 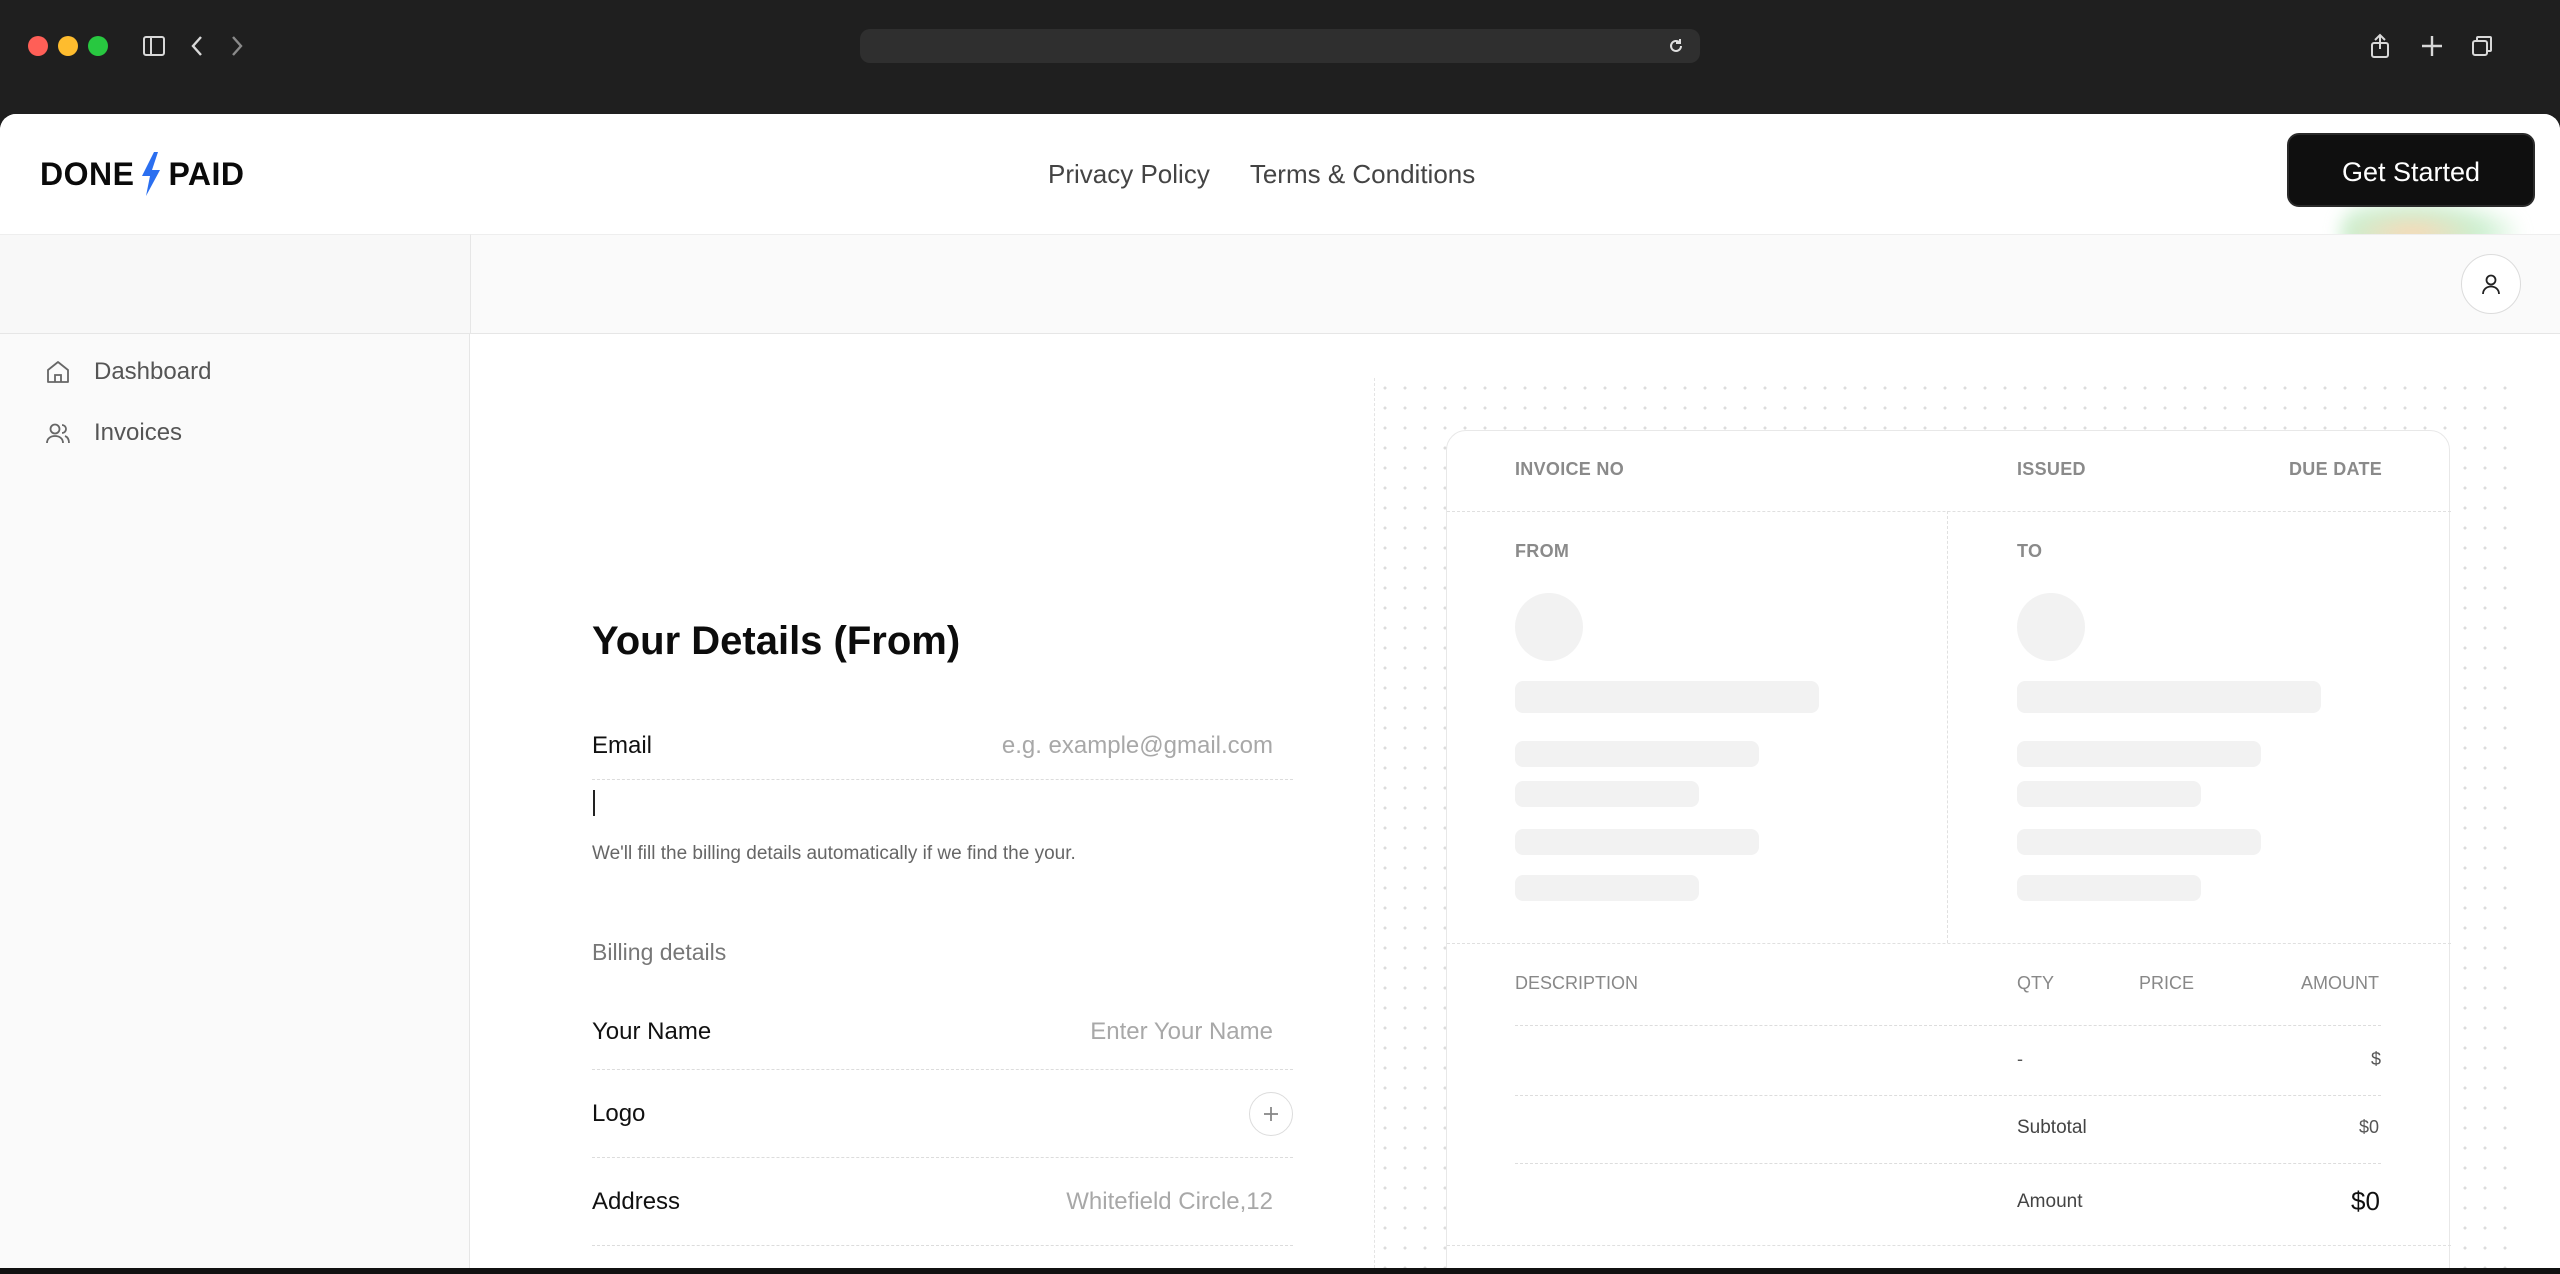 I want to click on item-qty: -, so click(x=2020, y=1059).